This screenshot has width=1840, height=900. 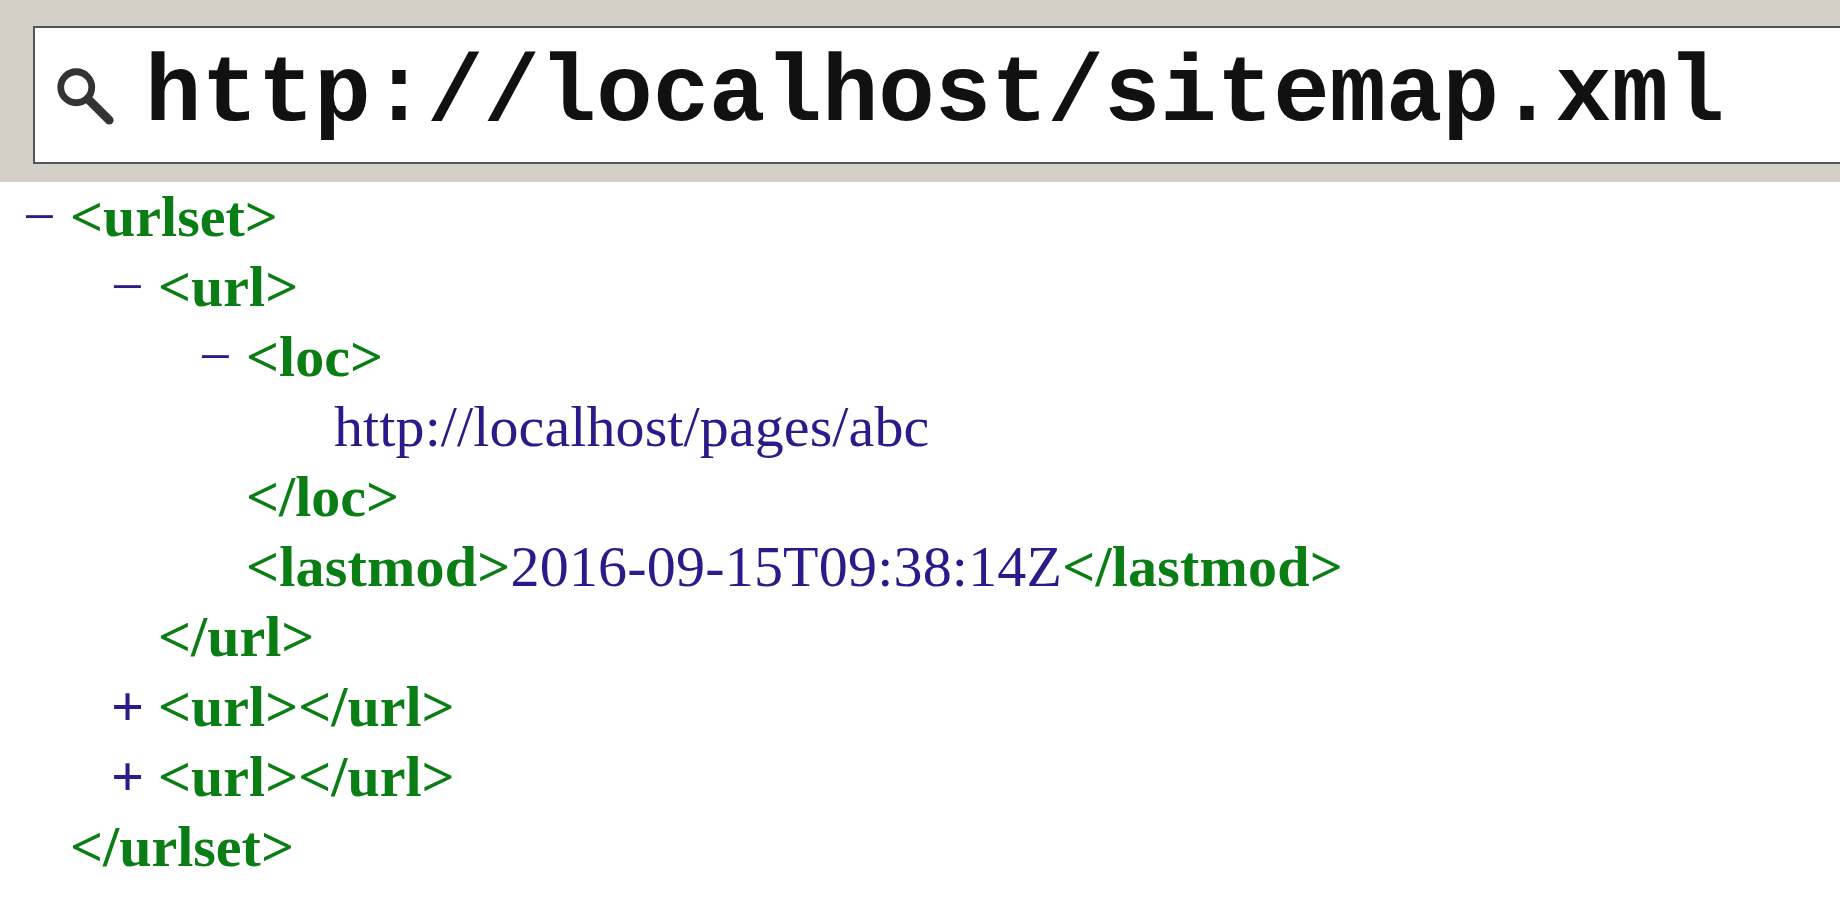 I want to click on tag-text: <lastmod>, so click(x=378, y=567).